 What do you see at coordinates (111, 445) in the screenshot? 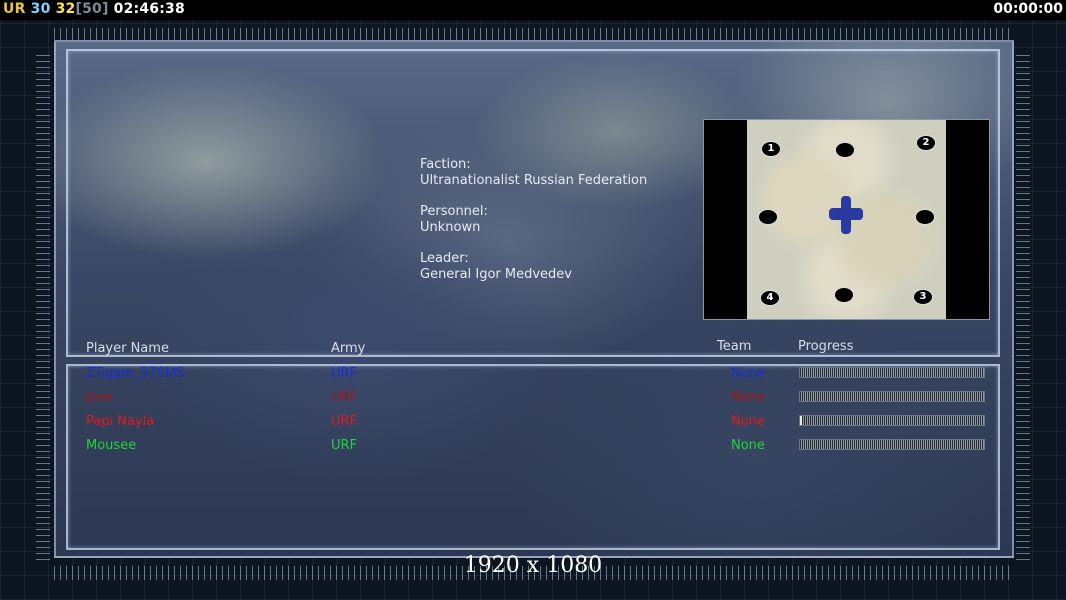
I see `player-name: Mousee` at bounding box center [111, 445].